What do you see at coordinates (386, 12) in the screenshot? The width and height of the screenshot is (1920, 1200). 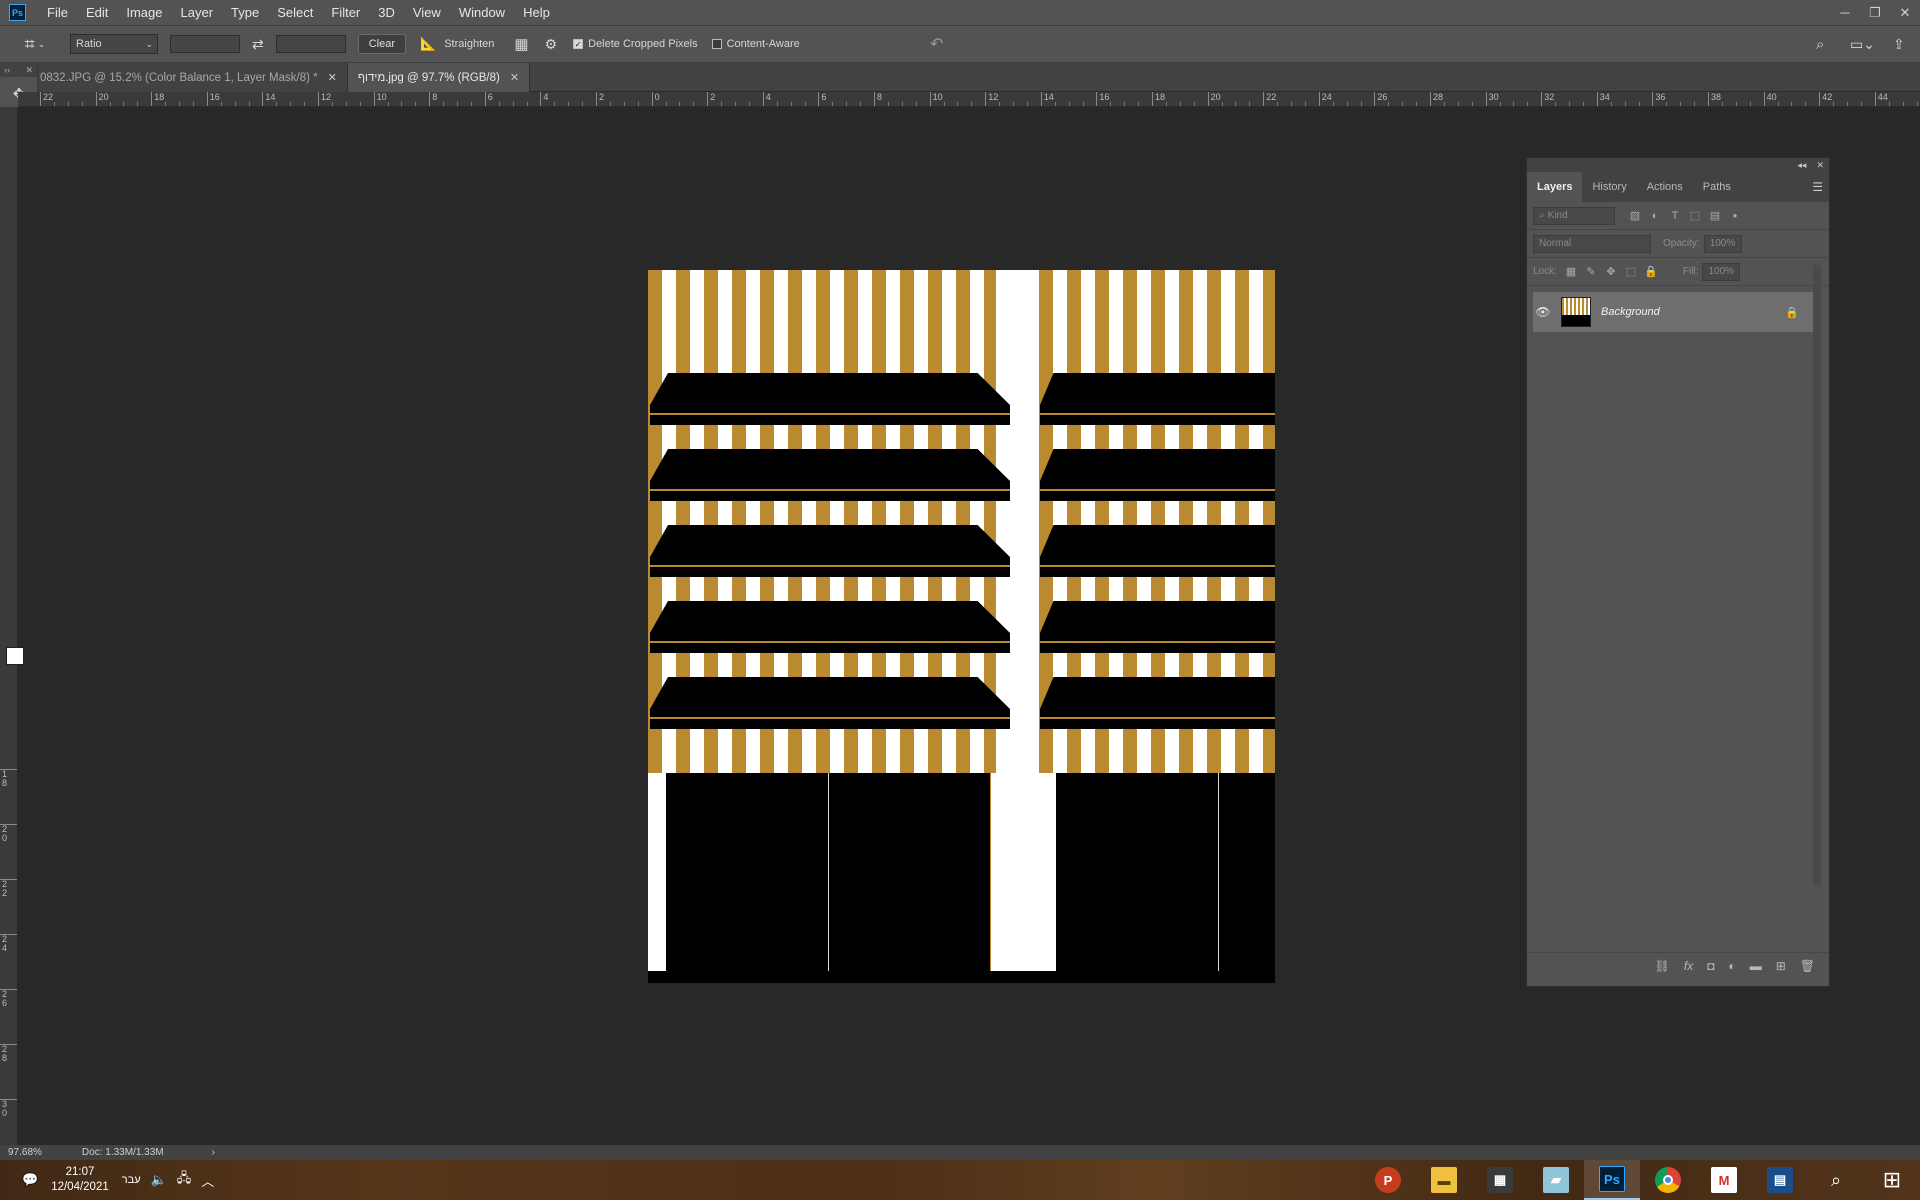 I see `menu-3d: 3D` at bounding box center [386, 12].